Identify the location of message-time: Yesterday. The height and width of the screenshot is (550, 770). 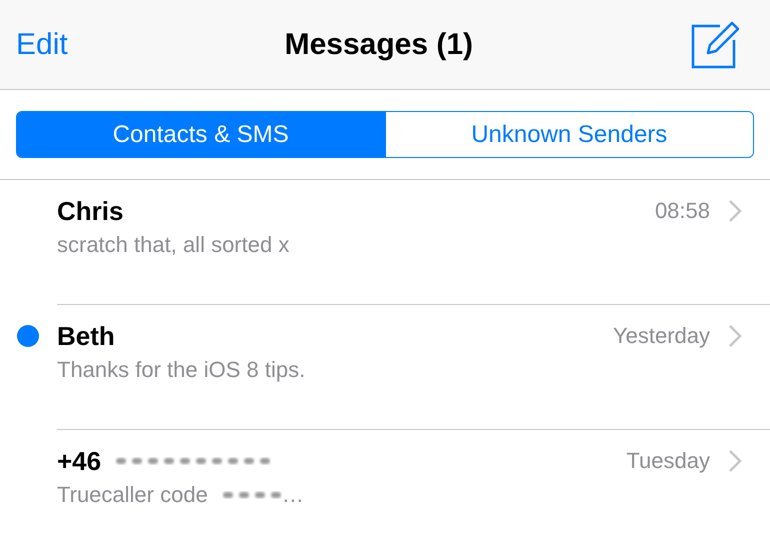
(661, 336).